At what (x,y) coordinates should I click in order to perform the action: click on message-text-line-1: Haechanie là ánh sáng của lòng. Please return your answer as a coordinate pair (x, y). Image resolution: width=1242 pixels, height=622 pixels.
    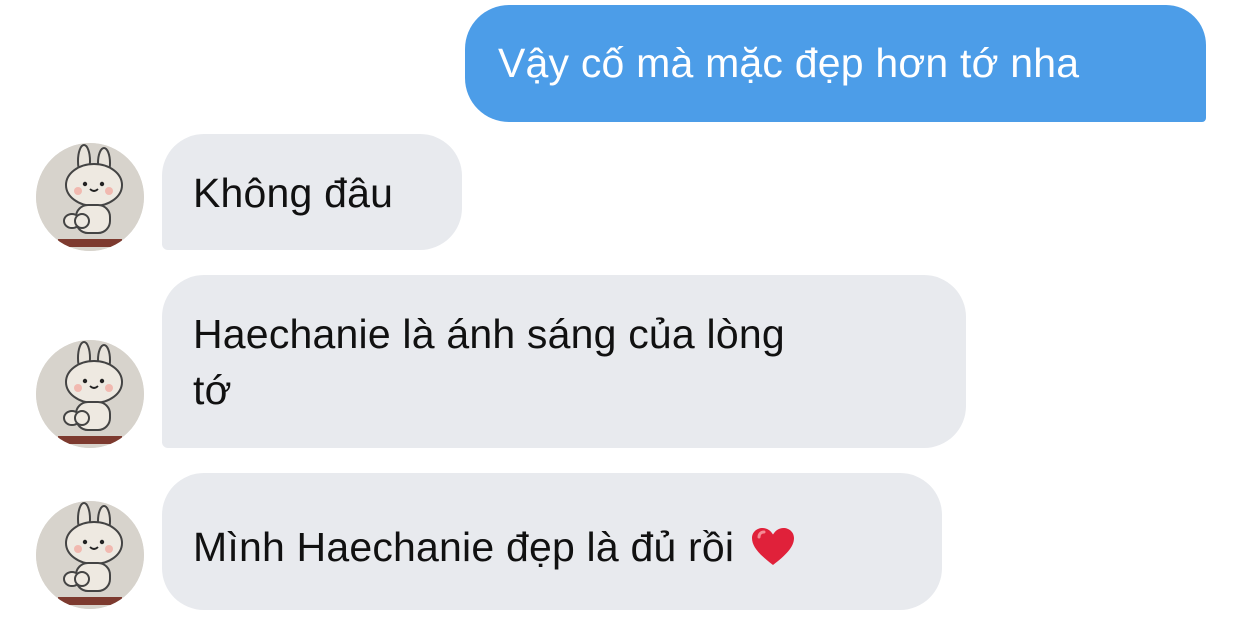
    Looking at the image, I should click on (489, 334).